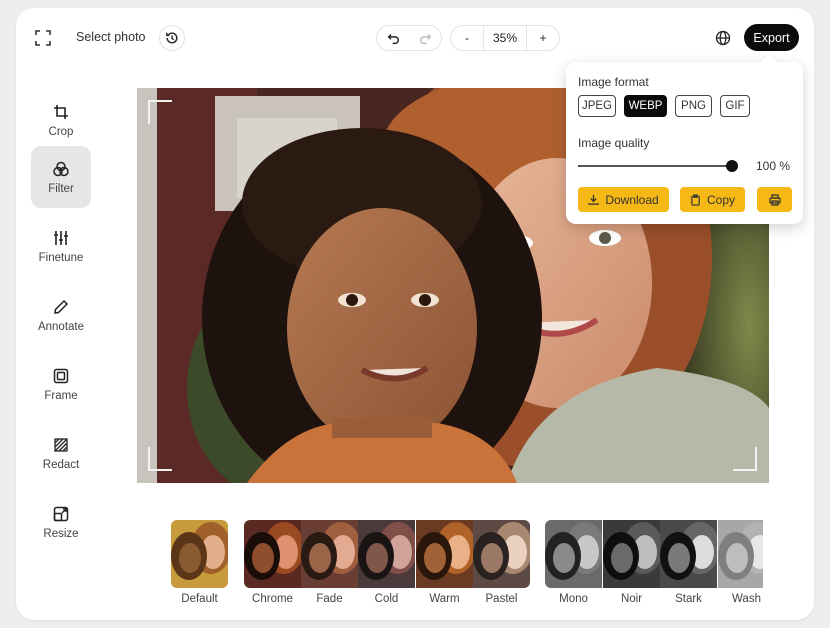  What do you see at coordinates (160, 112) in the screenshot?
I see `crop-corner-top-left` at bounding box center [160, 112].